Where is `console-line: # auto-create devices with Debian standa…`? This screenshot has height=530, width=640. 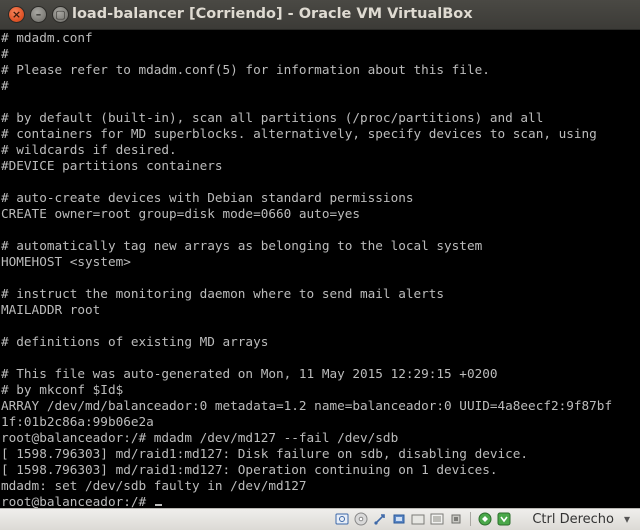 console-line: # auto-create devices with Debian standa… is located at coordinates (207, 197).